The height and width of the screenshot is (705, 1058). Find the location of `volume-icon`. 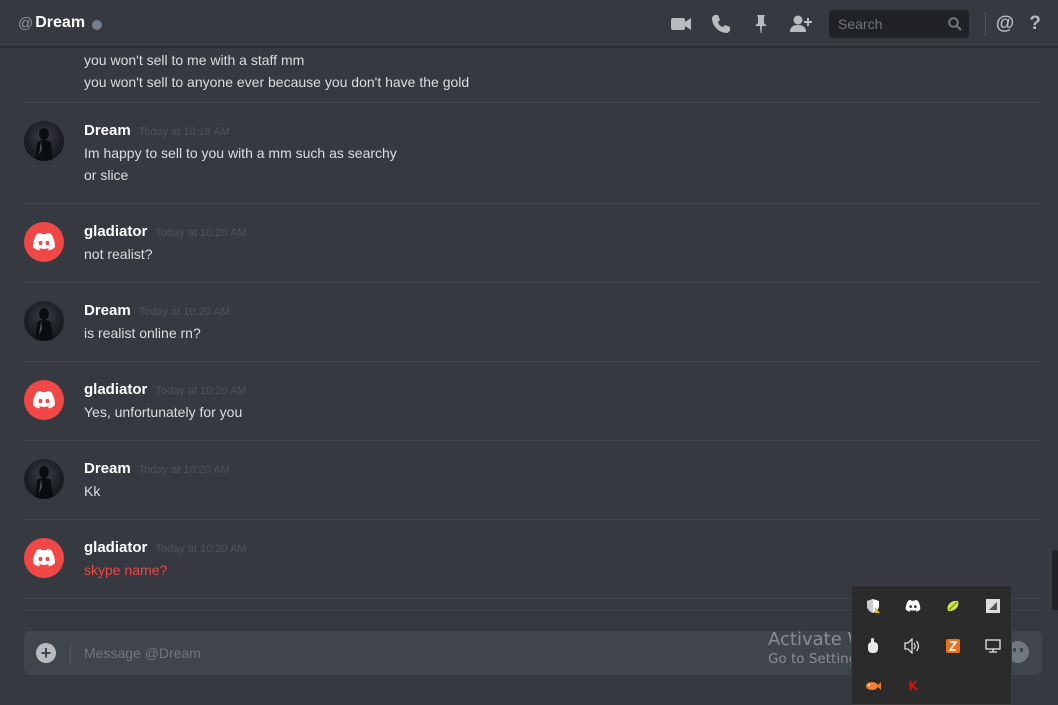

volume-icon is located at coordinates (913, 646).